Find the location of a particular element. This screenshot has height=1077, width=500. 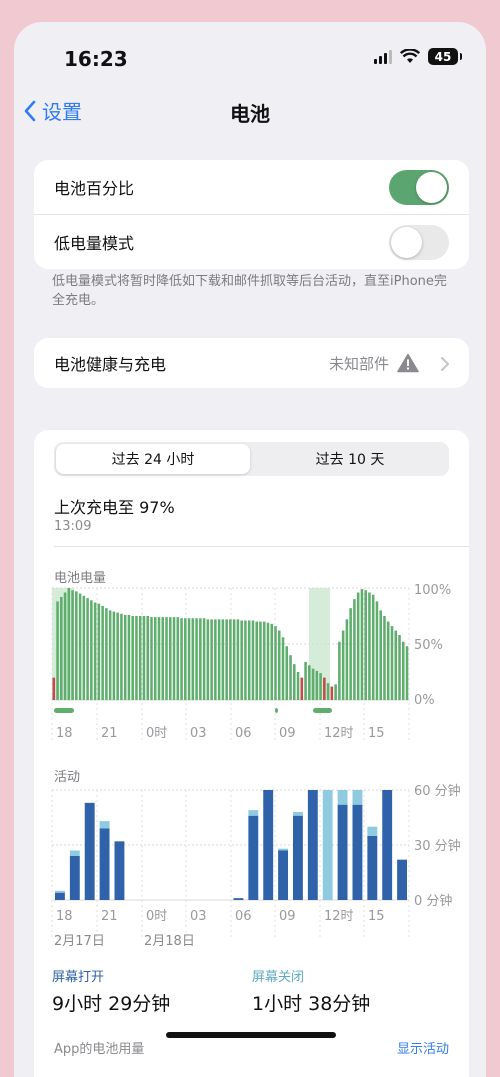

health-card: 电池健康与充电 未知部件 is located at coordinates (251, 363).